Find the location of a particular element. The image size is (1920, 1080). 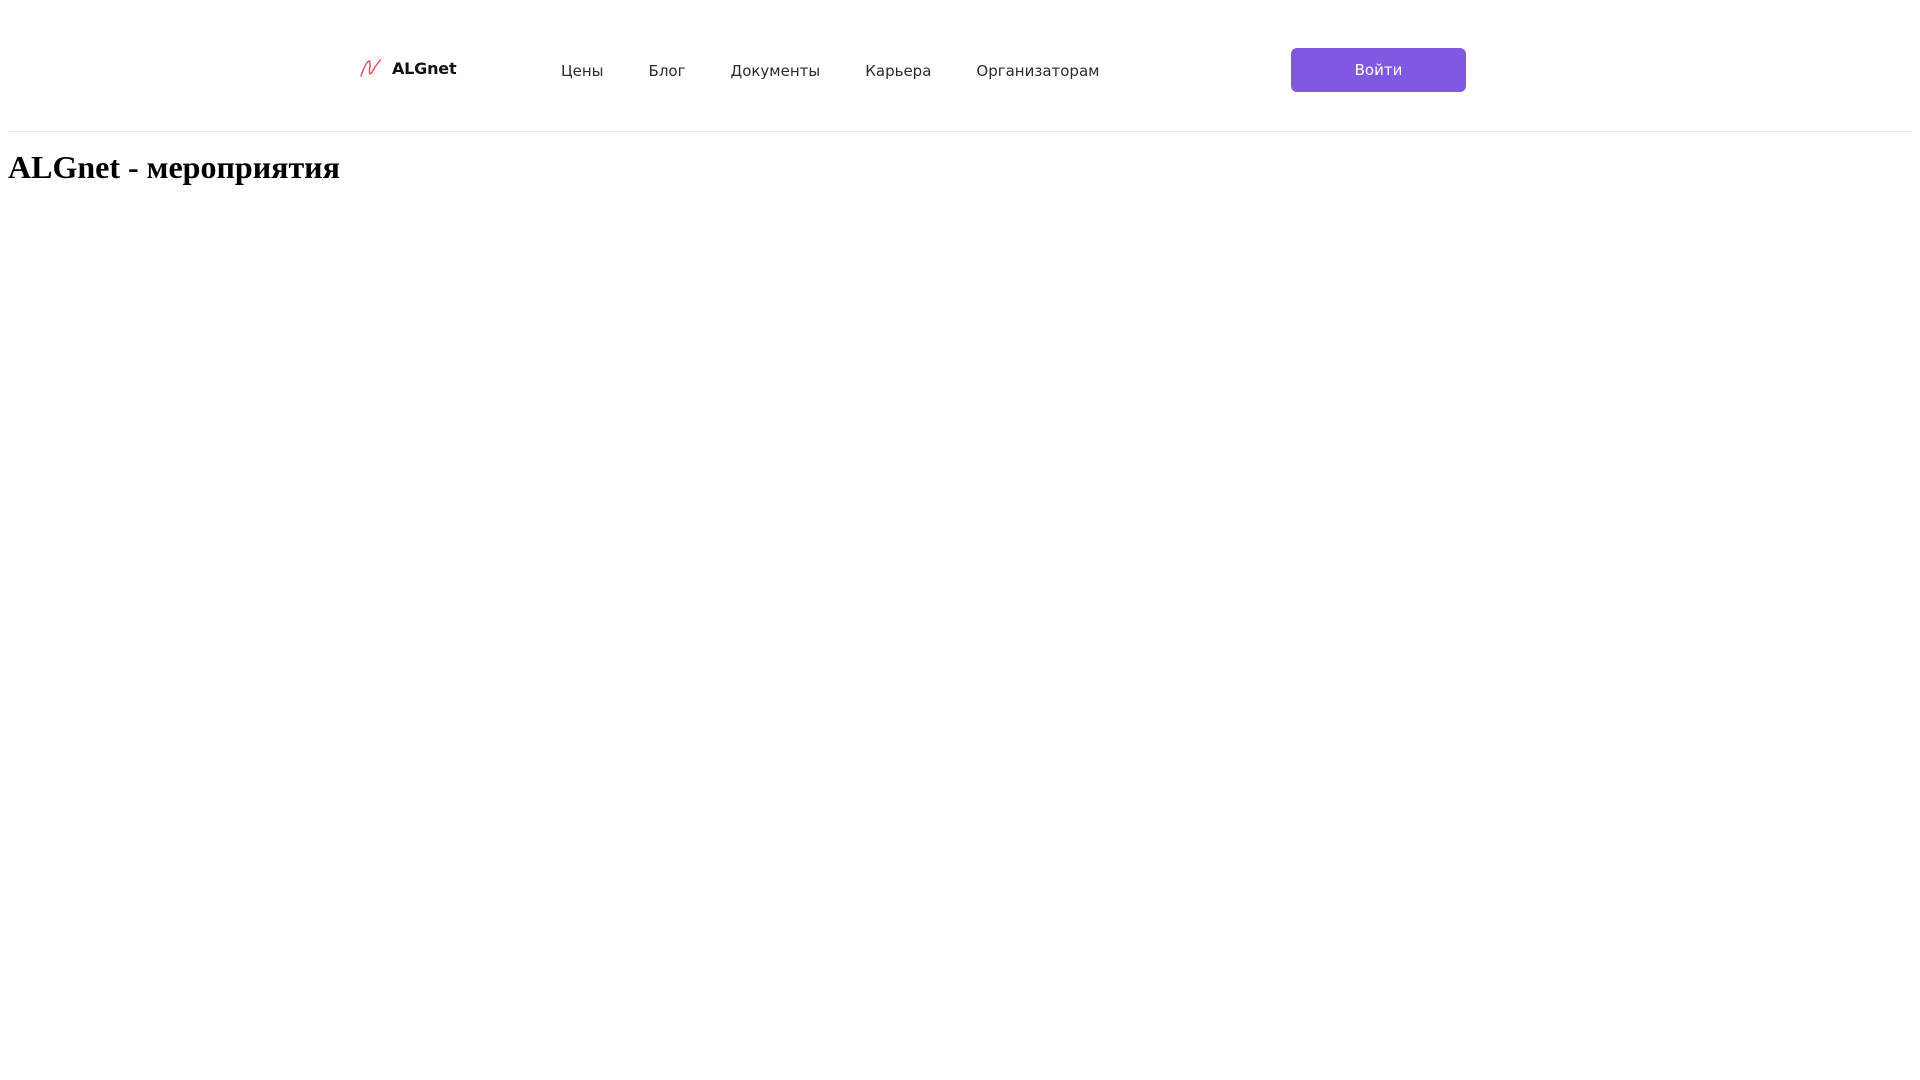

nav-item-docs: Документы is located at coordinates (775, 71).